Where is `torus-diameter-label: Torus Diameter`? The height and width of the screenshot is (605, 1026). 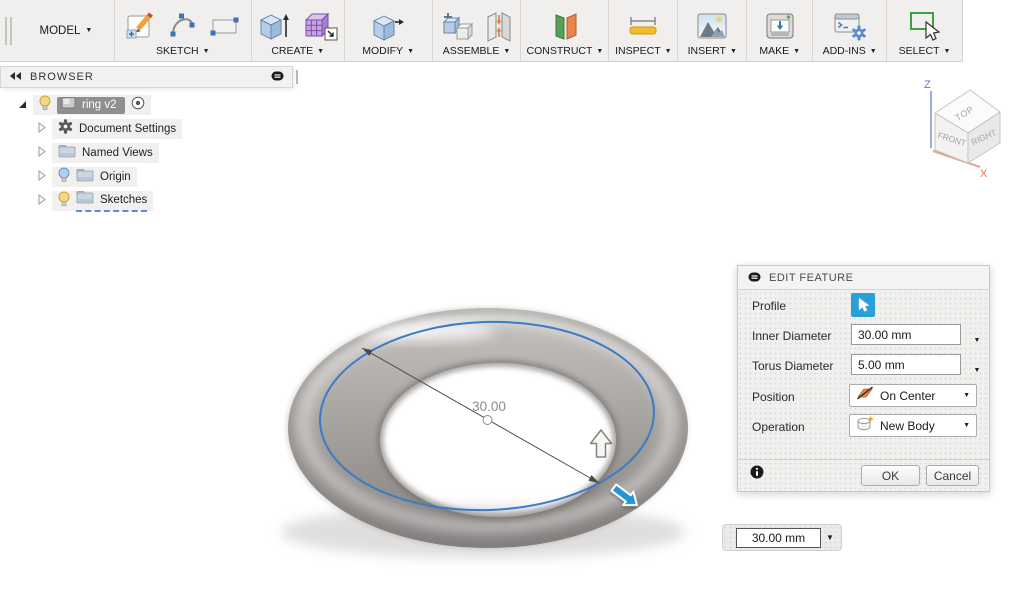
torus-diameter-label: Torus Diameter is located at coordinates (793, 366).